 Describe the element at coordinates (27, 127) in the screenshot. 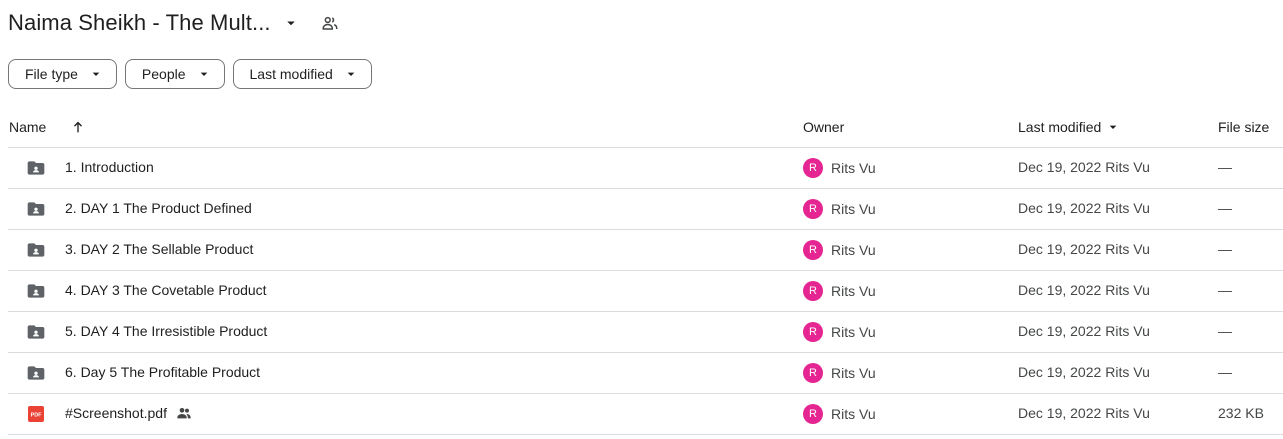

I see `column-header-name: Name` at that location.